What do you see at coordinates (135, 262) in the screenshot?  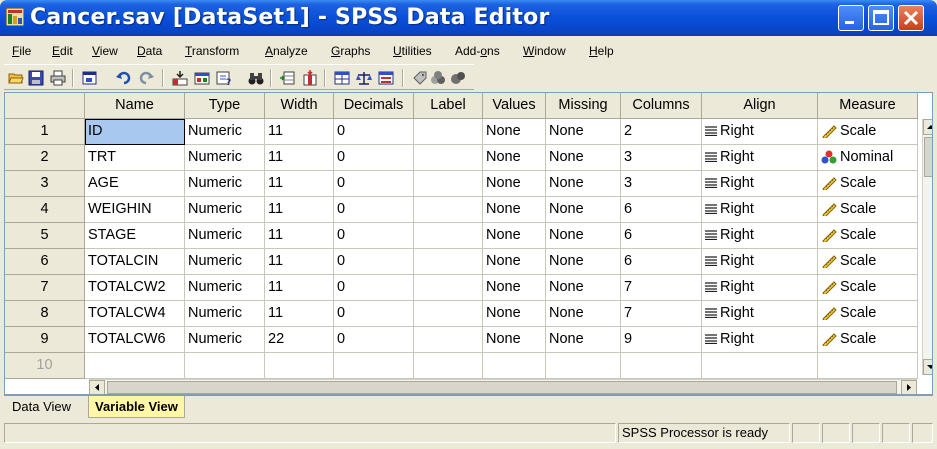 I see `cell-name: TOTALCIN` at bounding box center [135, 262].